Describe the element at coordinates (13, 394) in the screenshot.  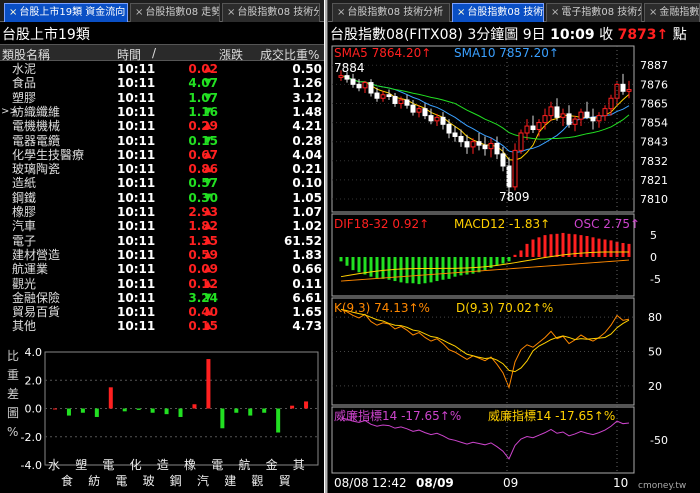
I see `bar-axis-label: 比重差圖%` at that location.